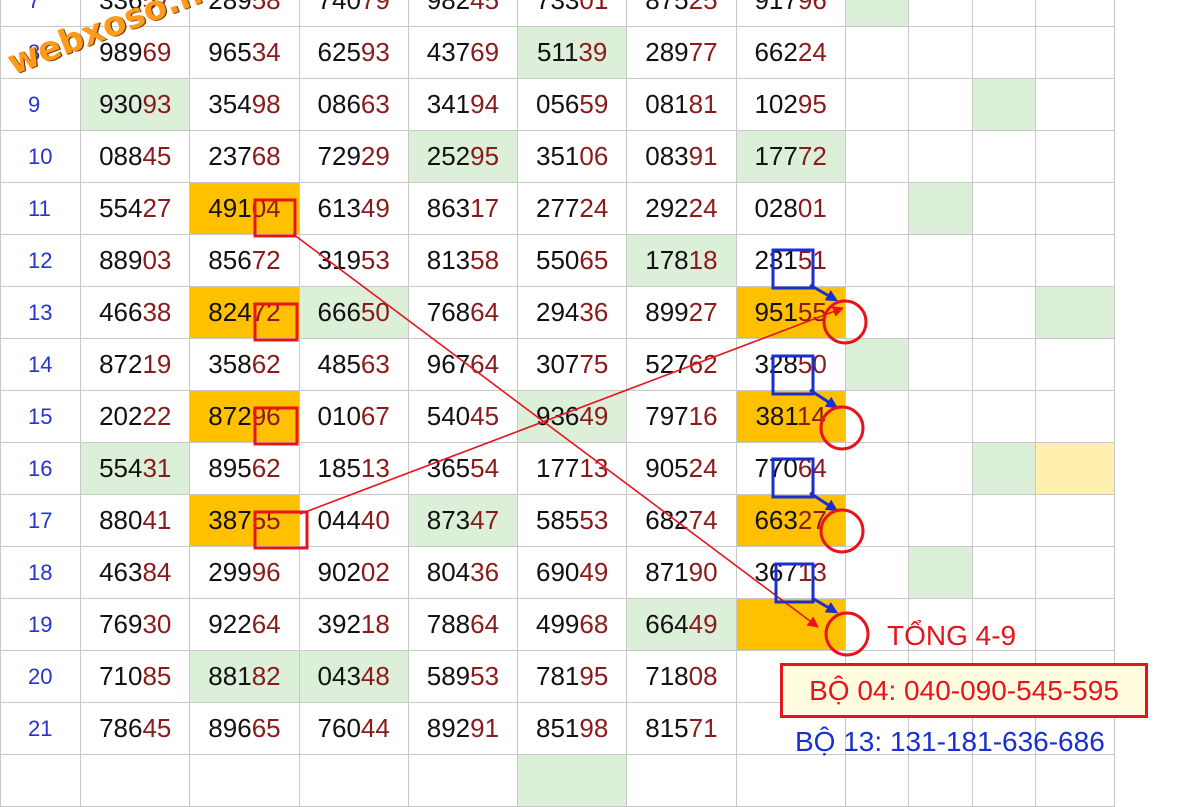 Image resolution: width=1193 pixels, height=807 pixels. What do you see at coordinates (847, 634) in the screenshot?
I see `circle-row19` at bounding box center [847, 634].